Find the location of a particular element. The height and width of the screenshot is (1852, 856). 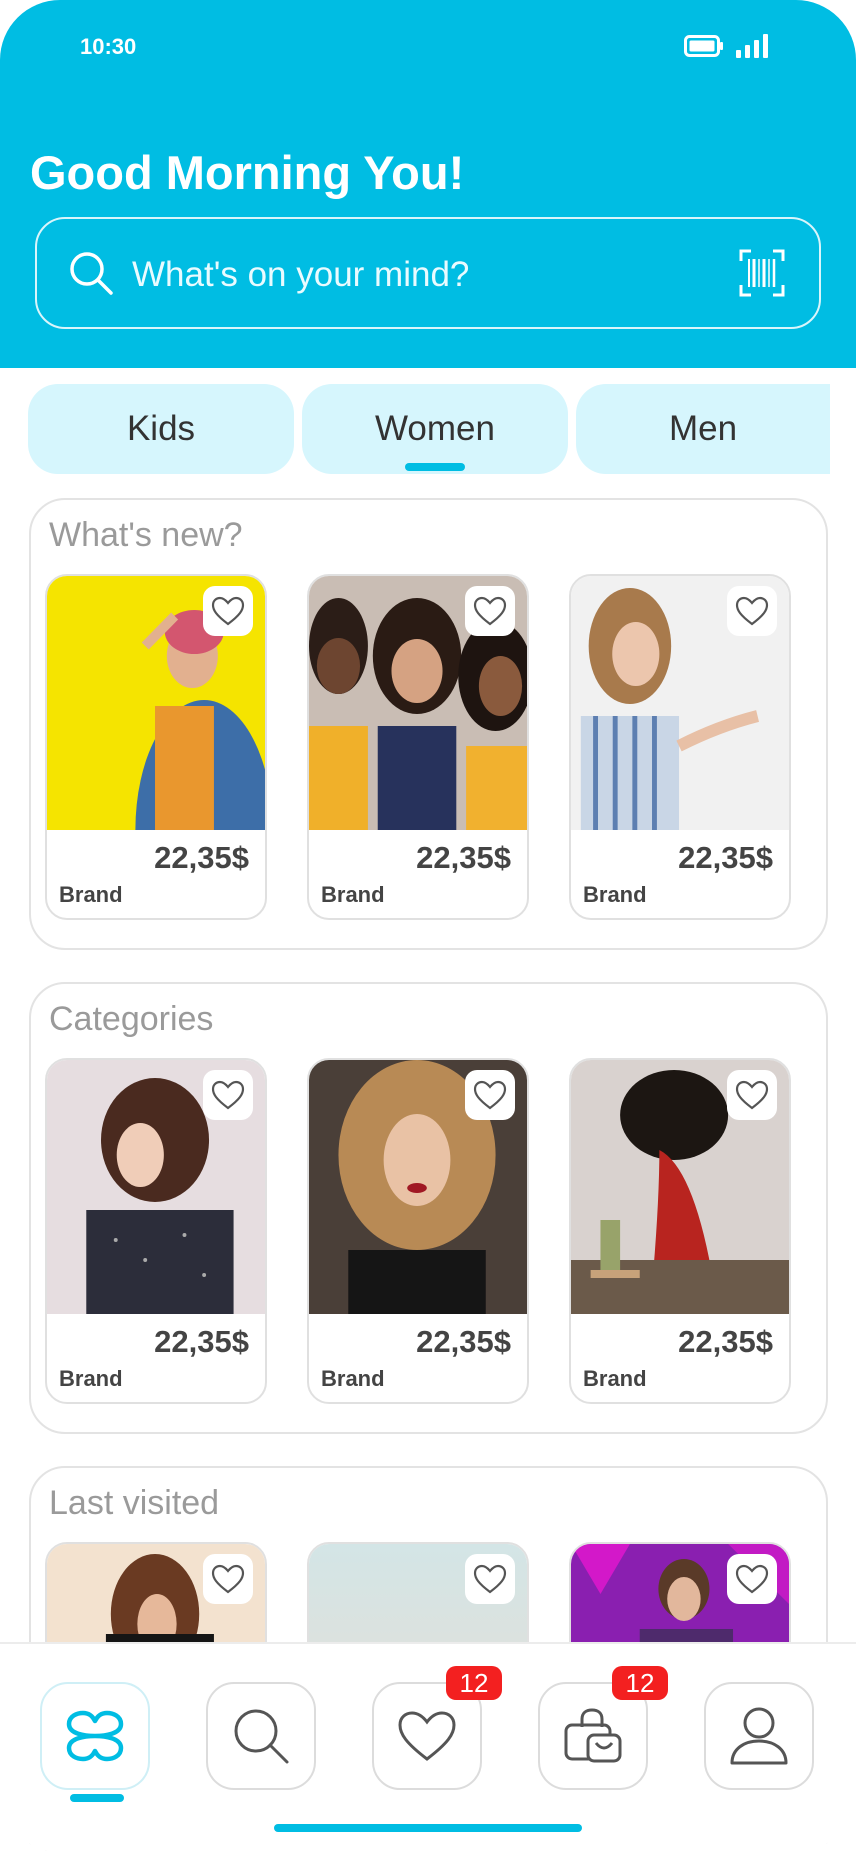

tab-men: Men is located at coordinates (703, 429).